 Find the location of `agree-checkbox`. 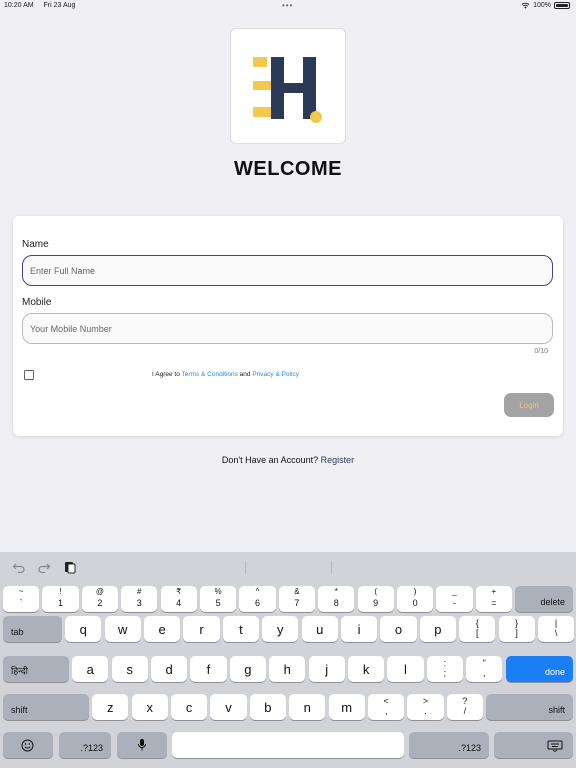

agree-checkbox is located at coordinates (29, 375).